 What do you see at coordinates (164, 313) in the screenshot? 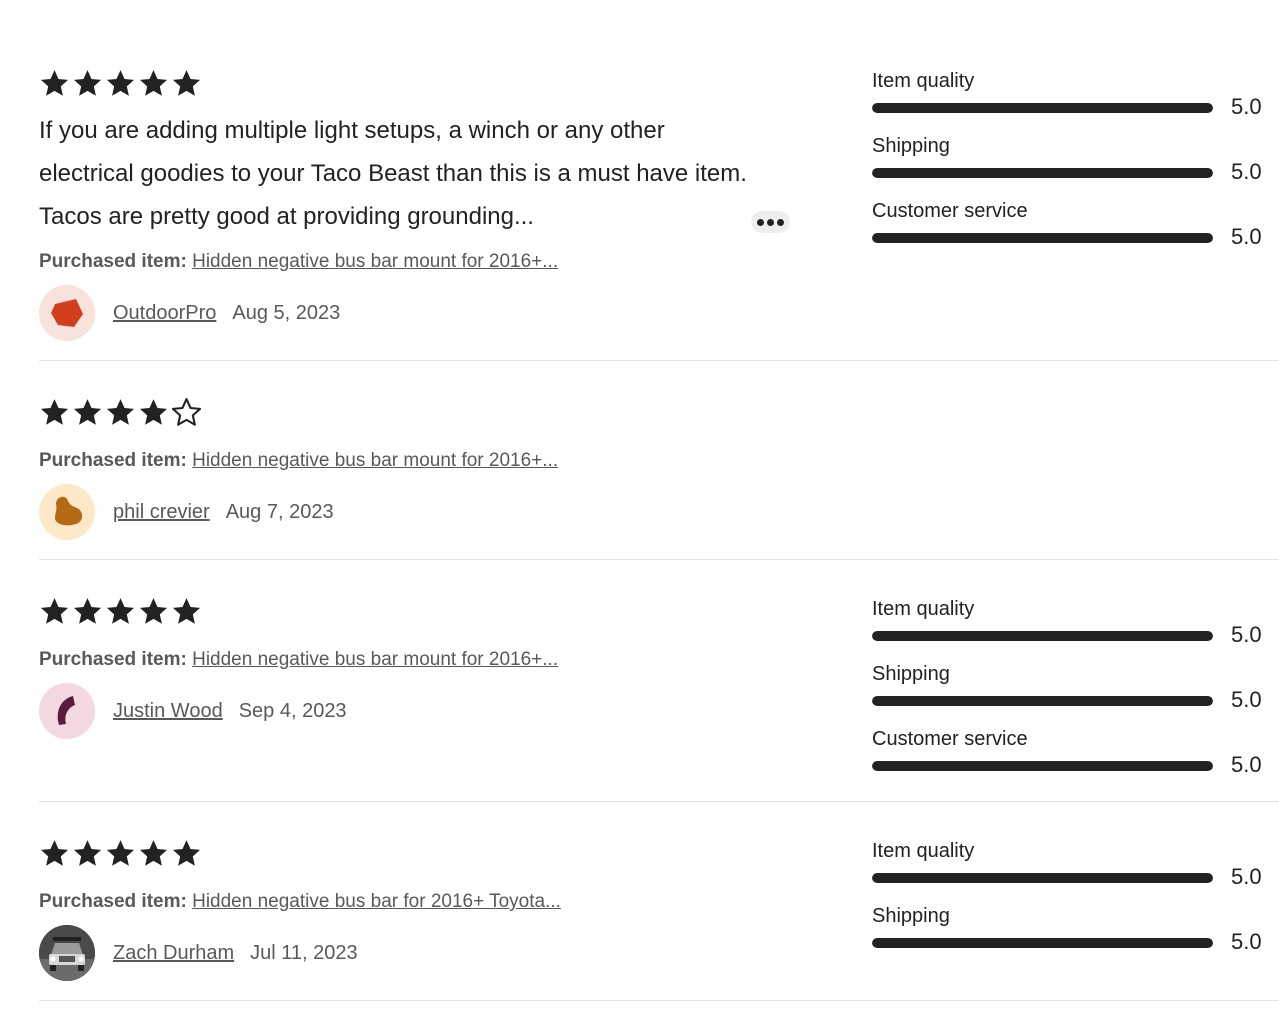
I see `author-name: OutdoorPro` at bounding box center [164, 313].